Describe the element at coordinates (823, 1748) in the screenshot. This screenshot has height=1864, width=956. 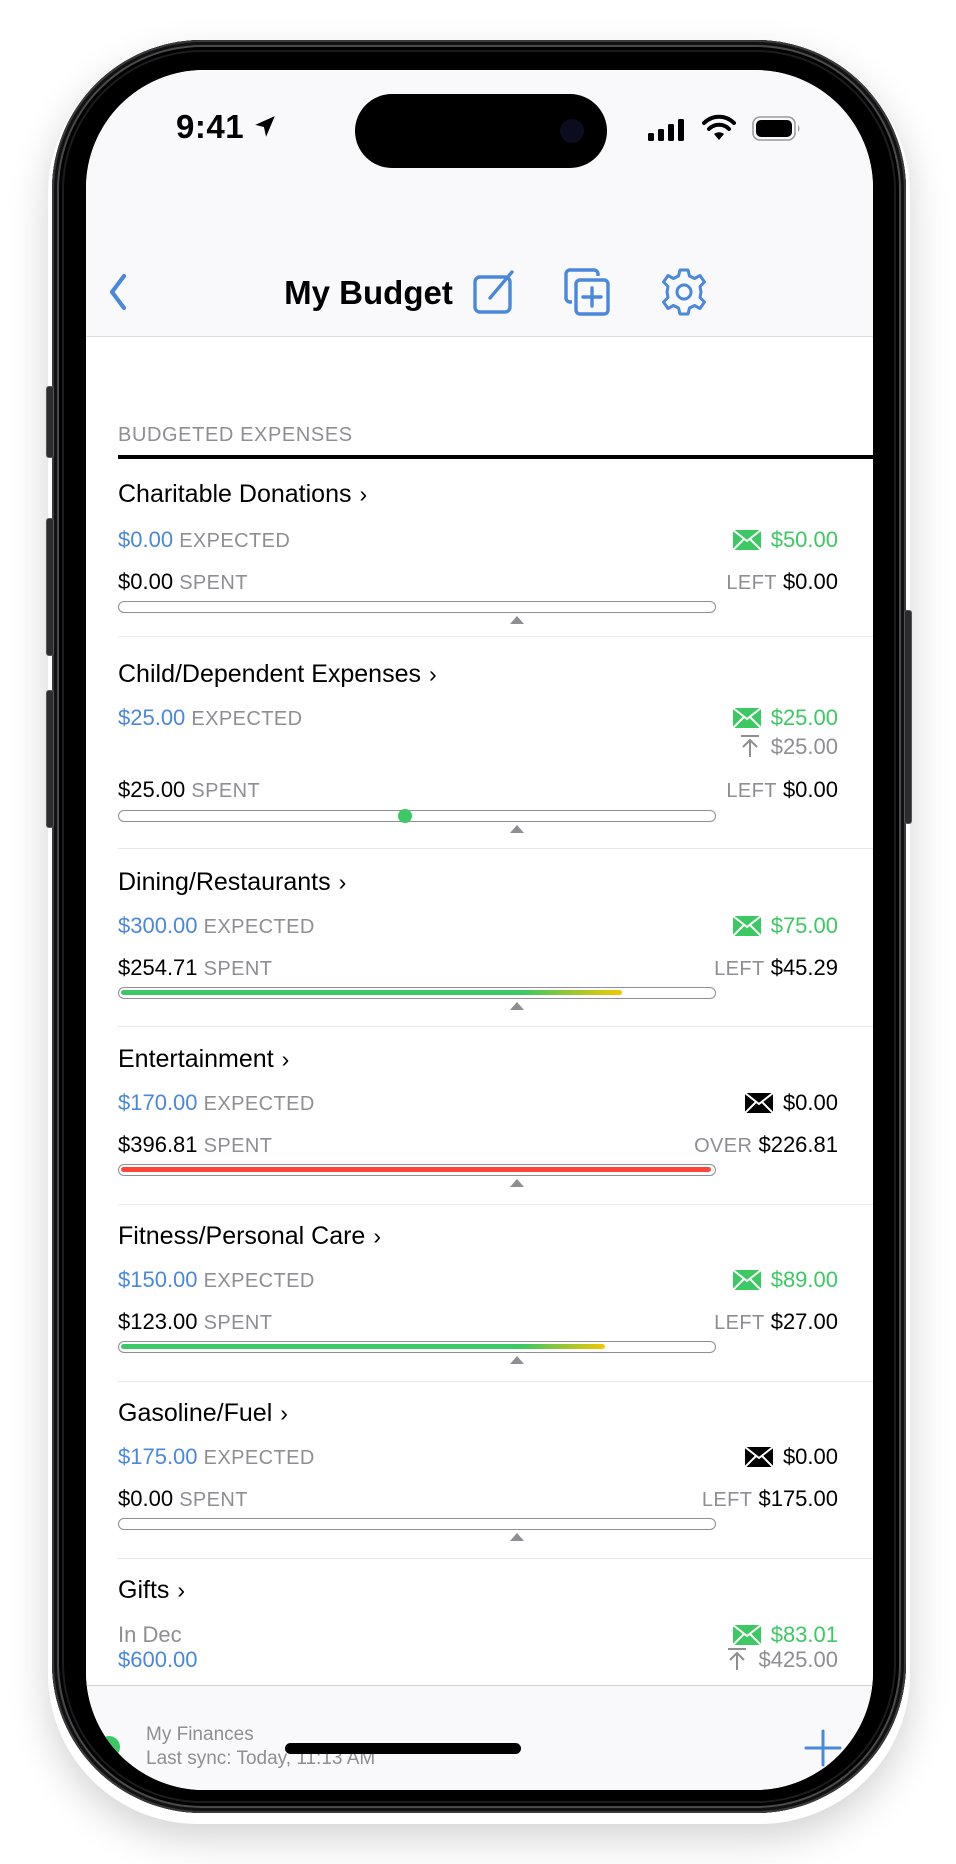
I see `add-button` at that location.